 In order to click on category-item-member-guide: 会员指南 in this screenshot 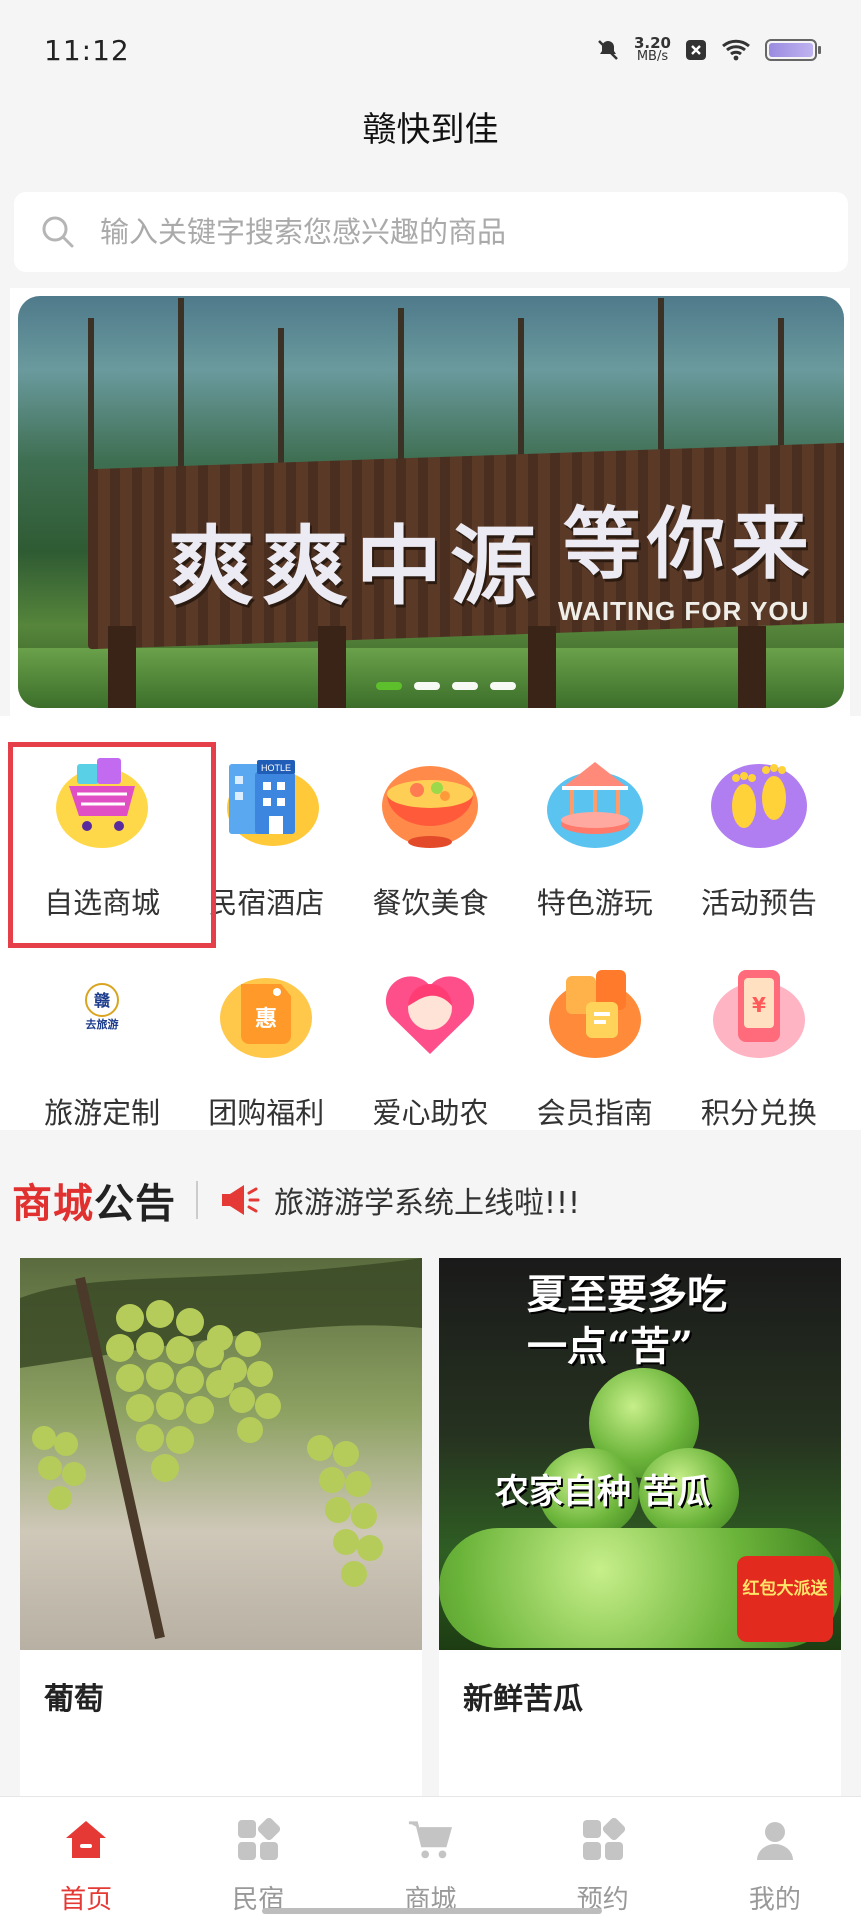, I will do `click(595, 1044)`.